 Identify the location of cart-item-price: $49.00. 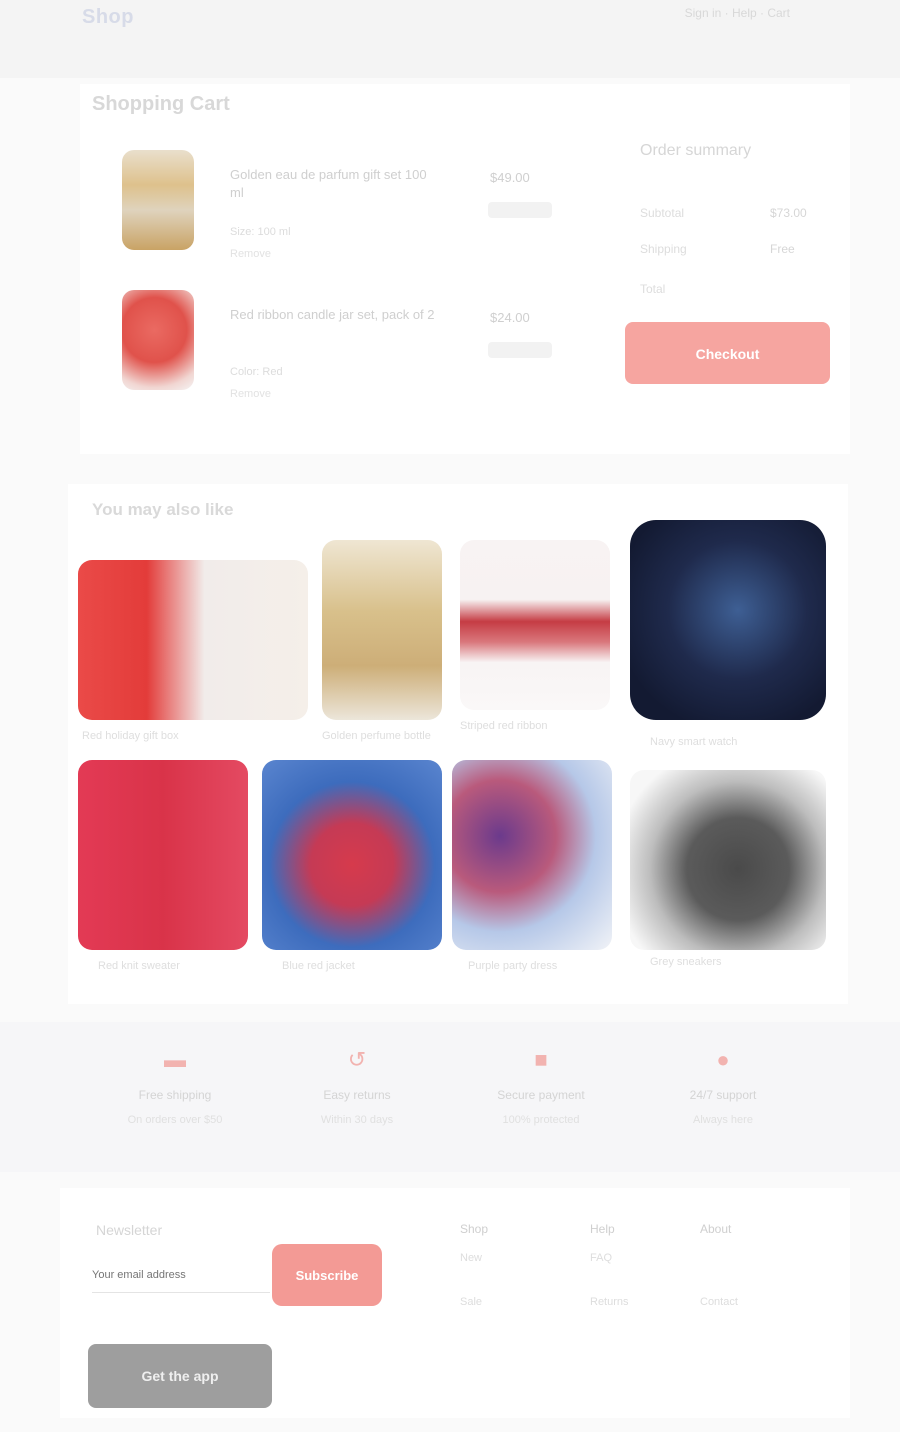
(510, 177).